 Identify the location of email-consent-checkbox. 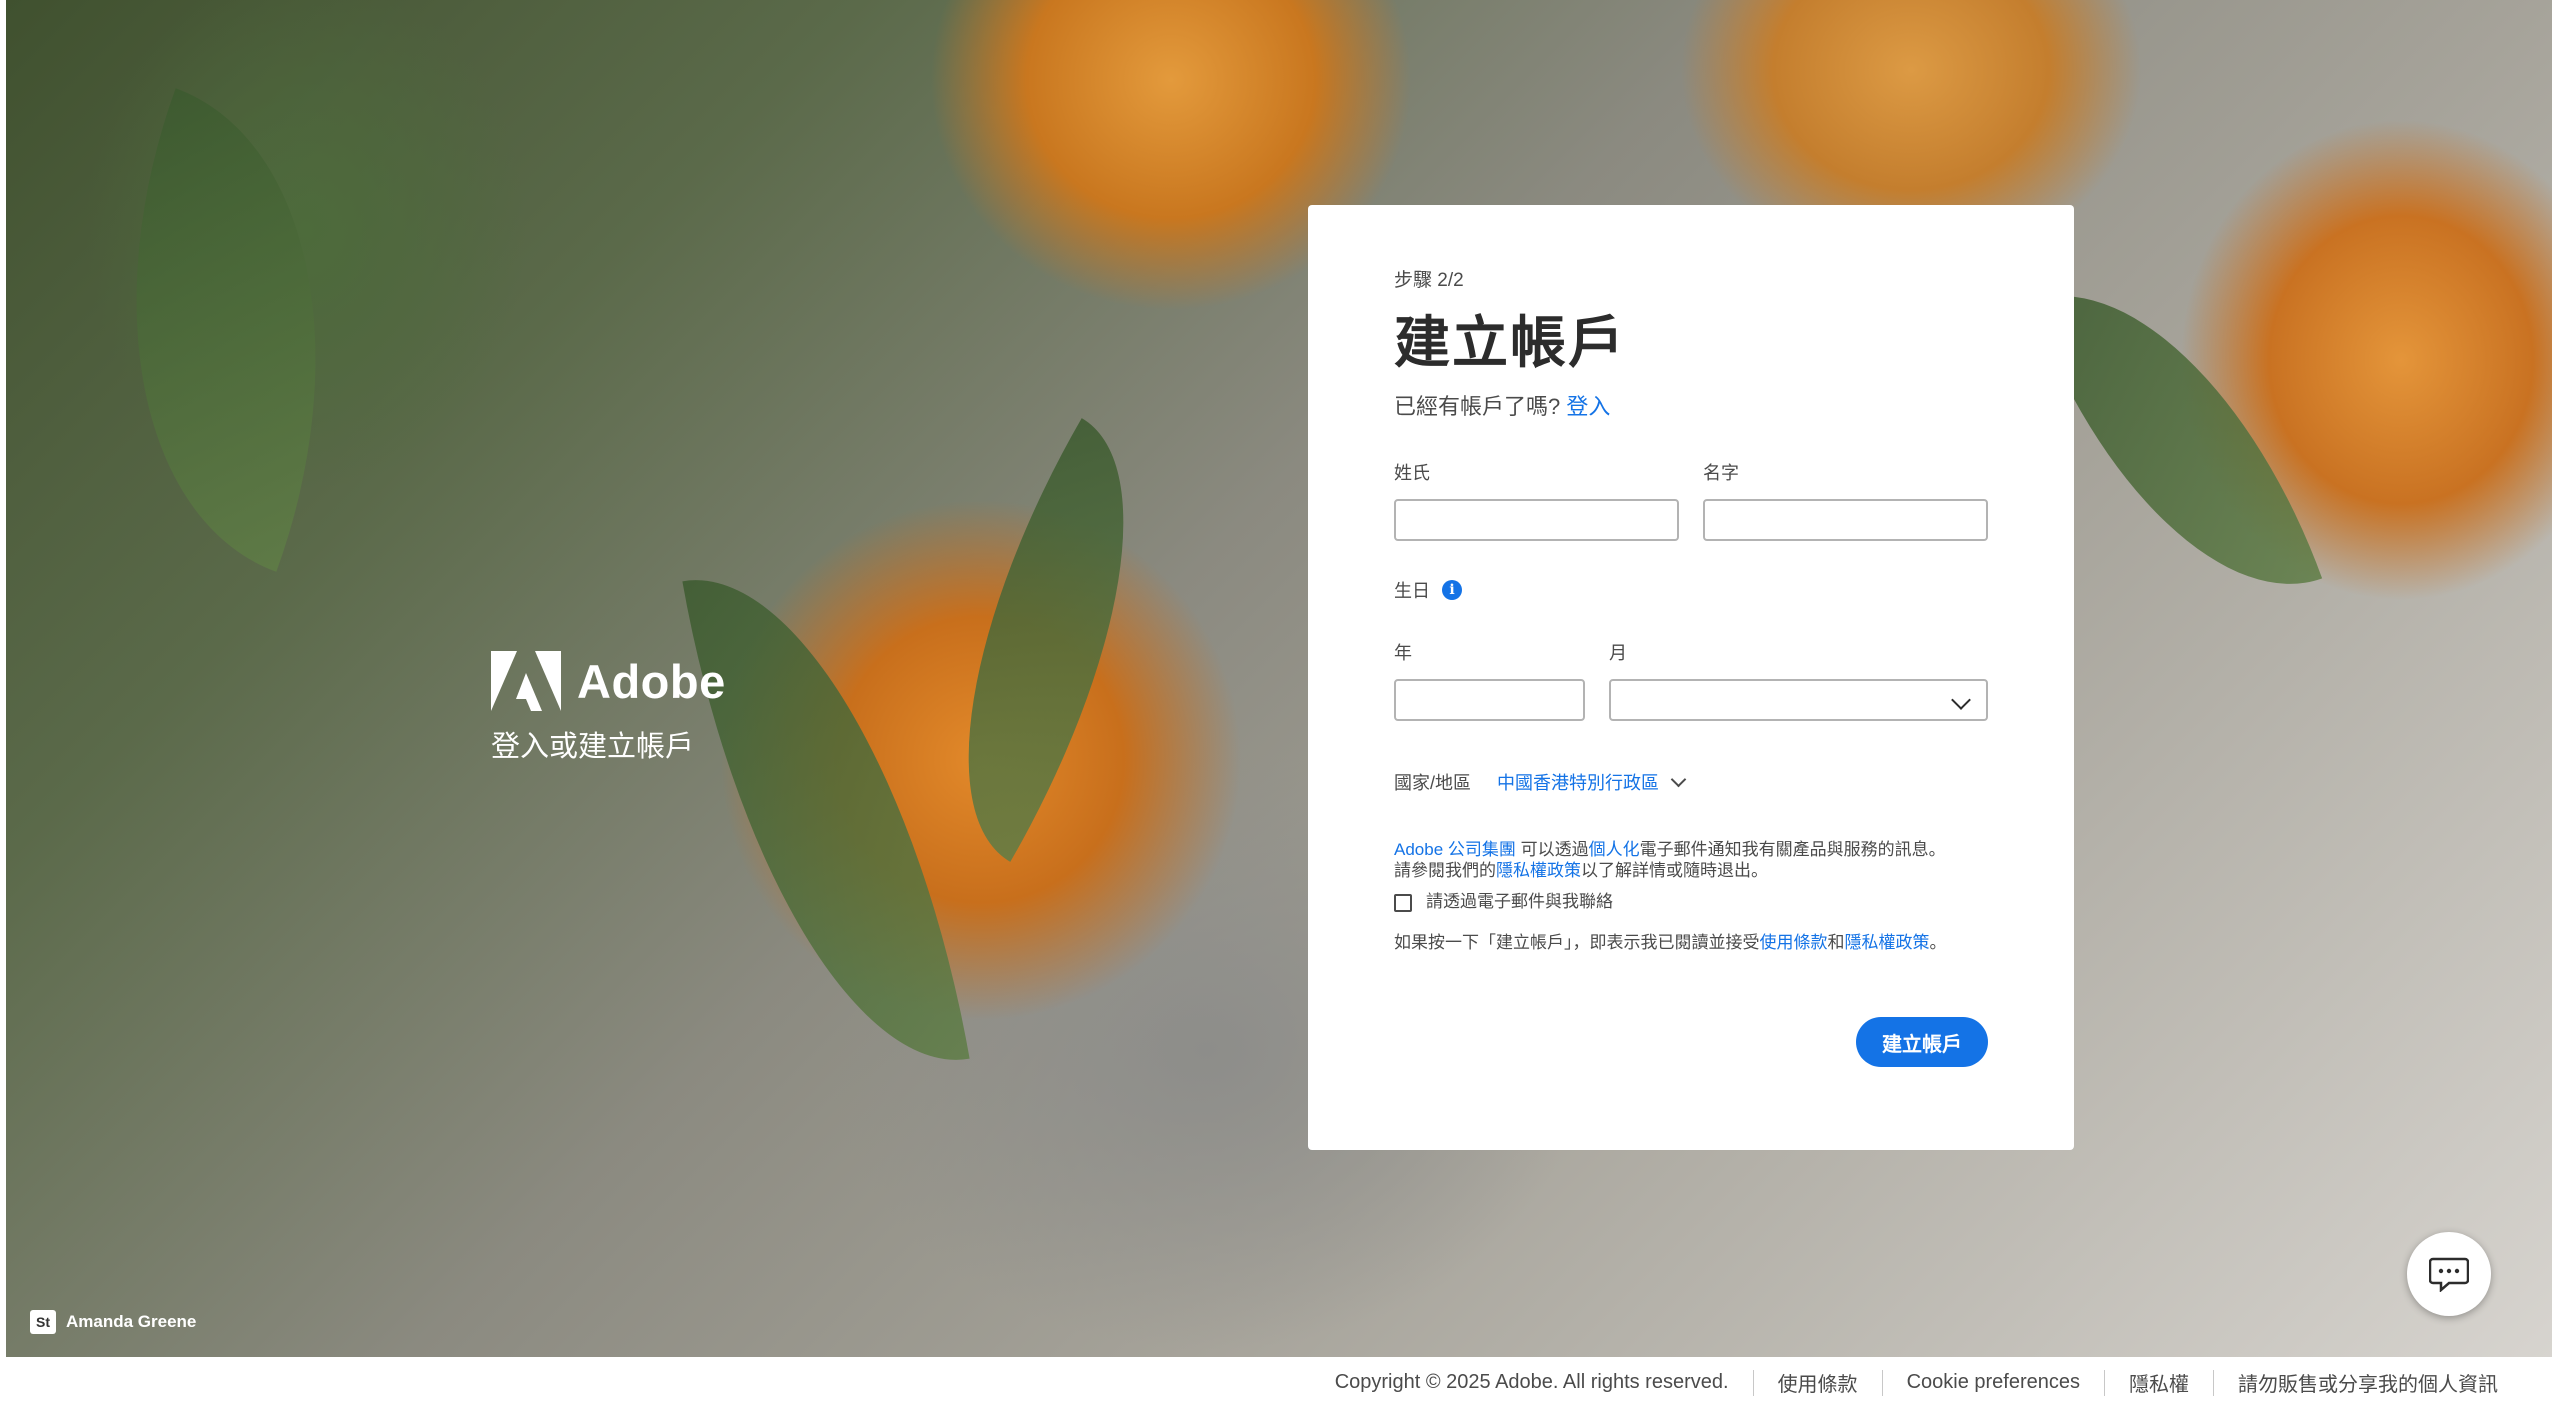
(1403, 902).